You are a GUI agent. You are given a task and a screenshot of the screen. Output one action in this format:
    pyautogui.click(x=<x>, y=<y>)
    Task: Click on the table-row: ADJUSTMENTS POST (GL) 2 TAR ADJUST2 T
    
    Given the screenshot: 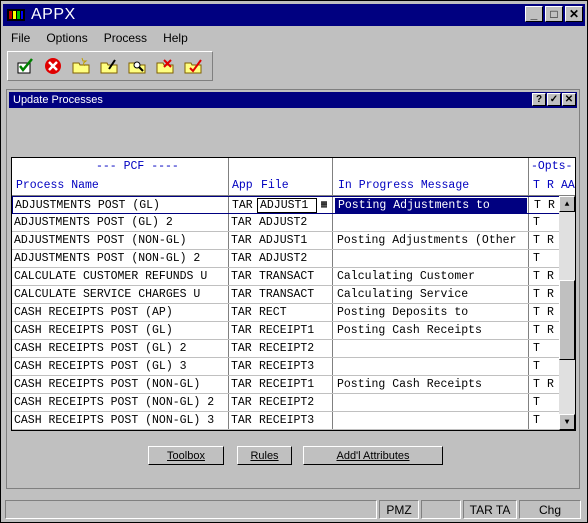 What is the action you would take?
    pyautogui.click(x=286, y=223)
    